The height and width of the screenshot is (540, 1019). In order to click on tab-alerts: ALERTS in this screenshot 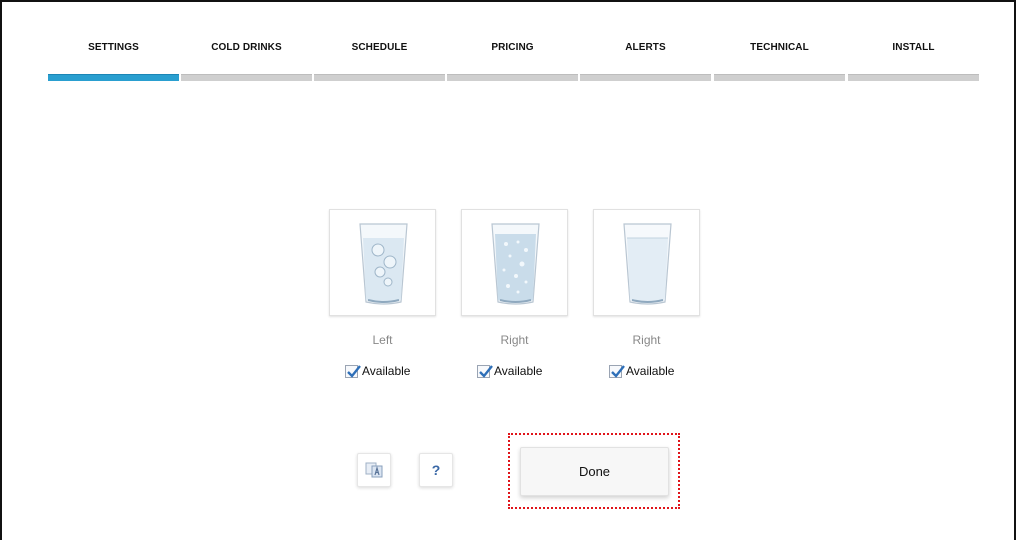, I will do `click(645, 65)`.